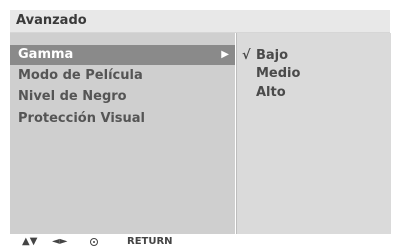 This screenshot has width=400, height=249. I want to click on footer-help-bar: ▲▼ ◄► RETURN, so click(200, 242).